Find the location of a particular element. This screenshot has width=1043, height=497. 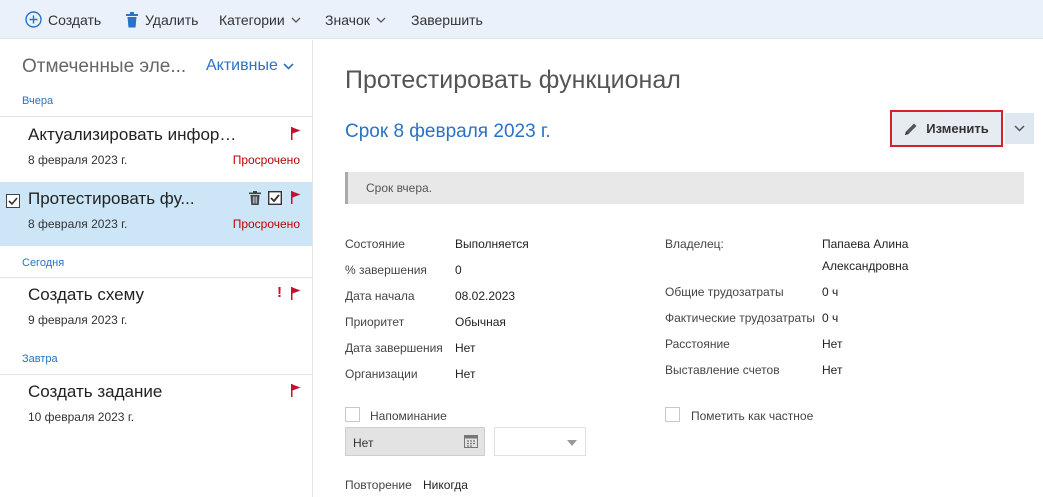

task-checkbox is located at coordinates (13, 201).